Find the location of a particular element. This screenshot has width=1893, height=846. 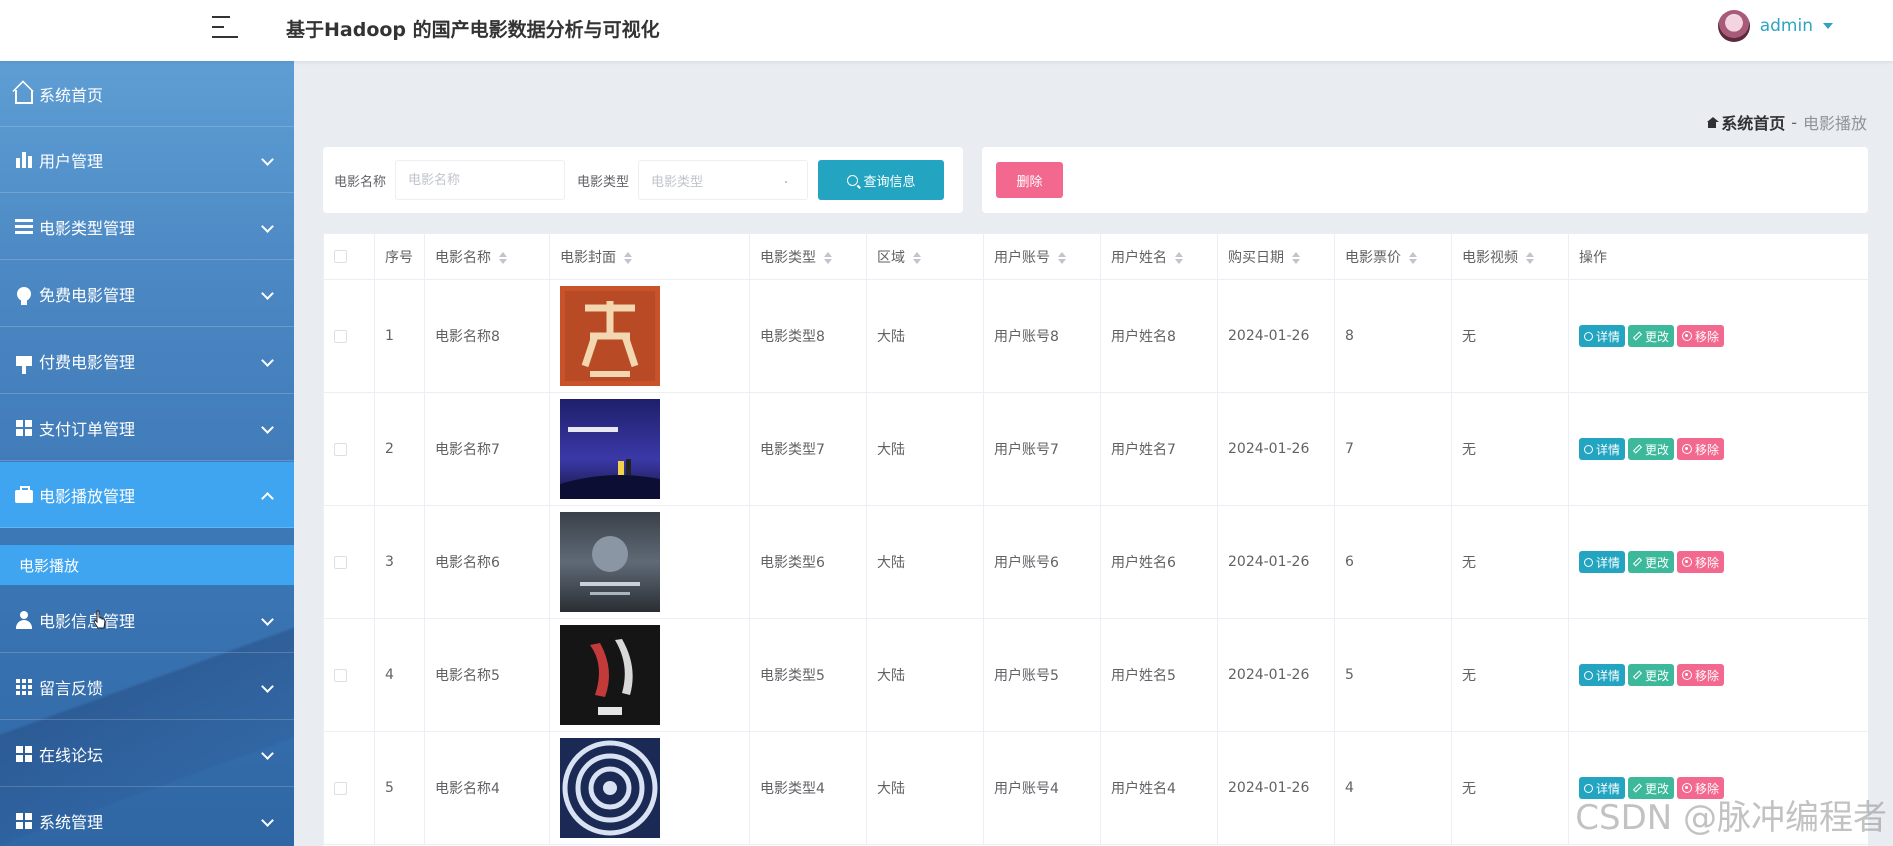

home-icon is located at coordinates (24, 94).